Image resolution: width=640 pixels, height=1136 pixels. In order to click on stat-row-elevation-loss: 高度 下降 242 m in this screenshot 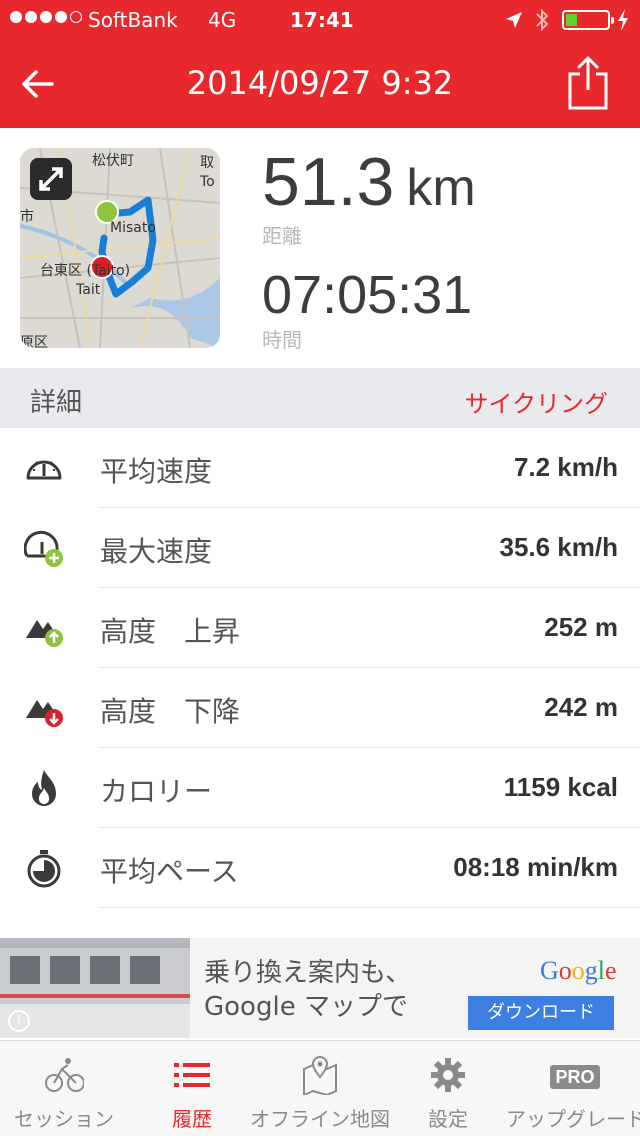, I will do `click(320, 708)`.